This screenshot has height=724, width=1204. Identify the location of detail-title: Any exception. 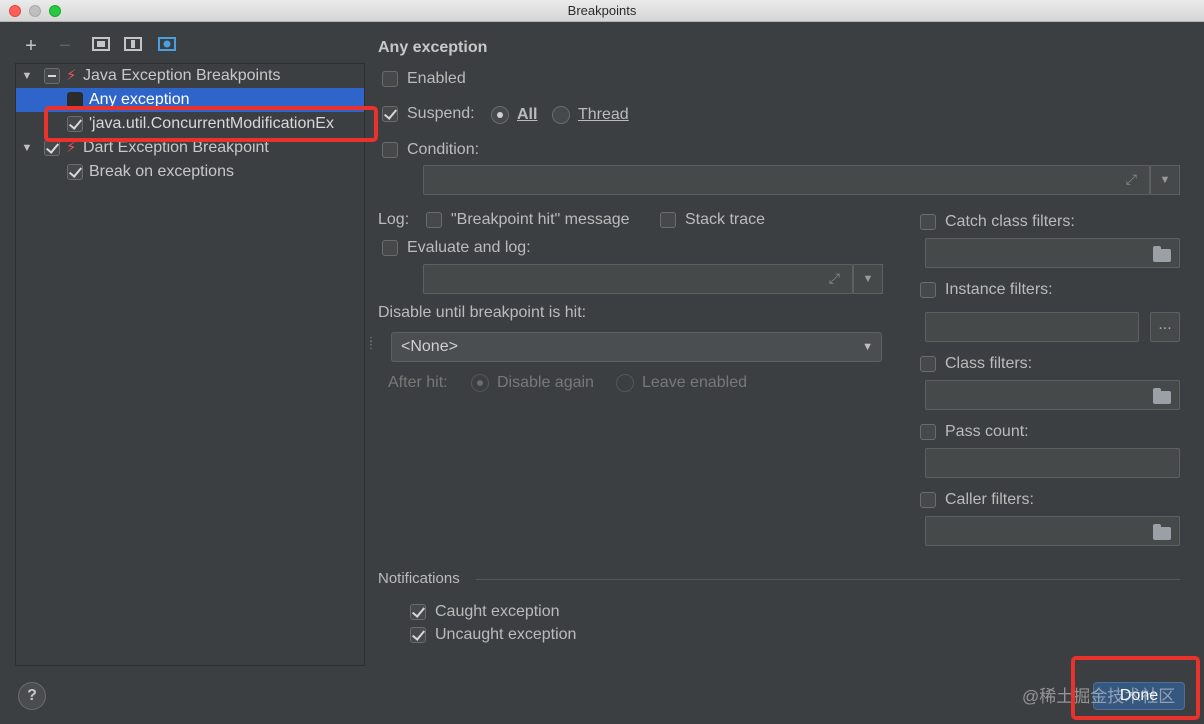
(433, 47).